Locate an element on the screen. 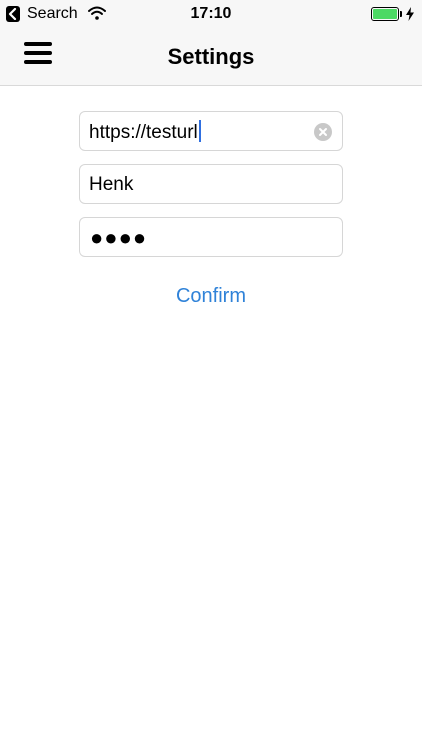  status-bar: Search 17:10 is located at coordinates (211, 14).